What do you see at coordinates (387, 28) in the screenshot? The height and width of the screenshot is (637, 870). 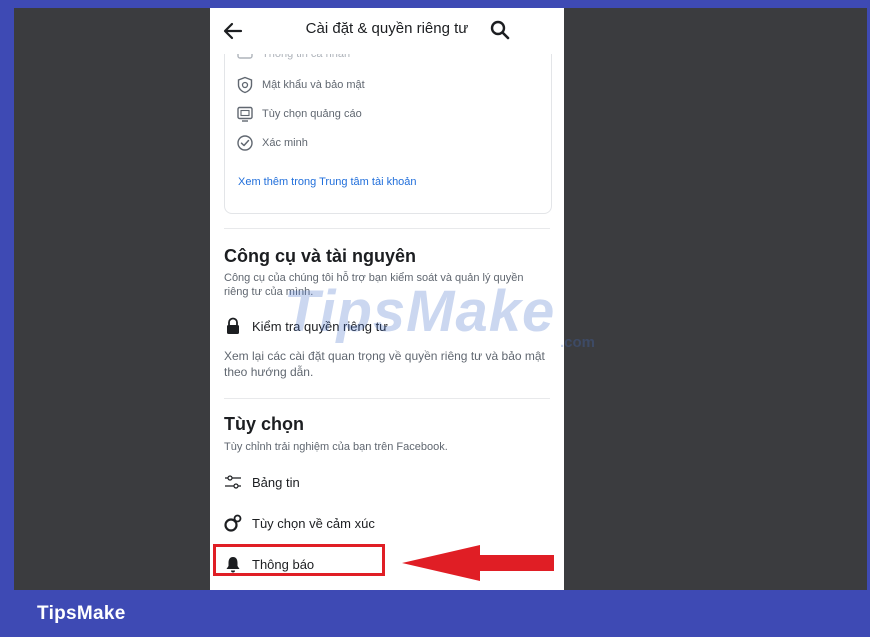 I see `page-title: Cài đặt & quyền riêng tư` at bounding box center [387, 28].